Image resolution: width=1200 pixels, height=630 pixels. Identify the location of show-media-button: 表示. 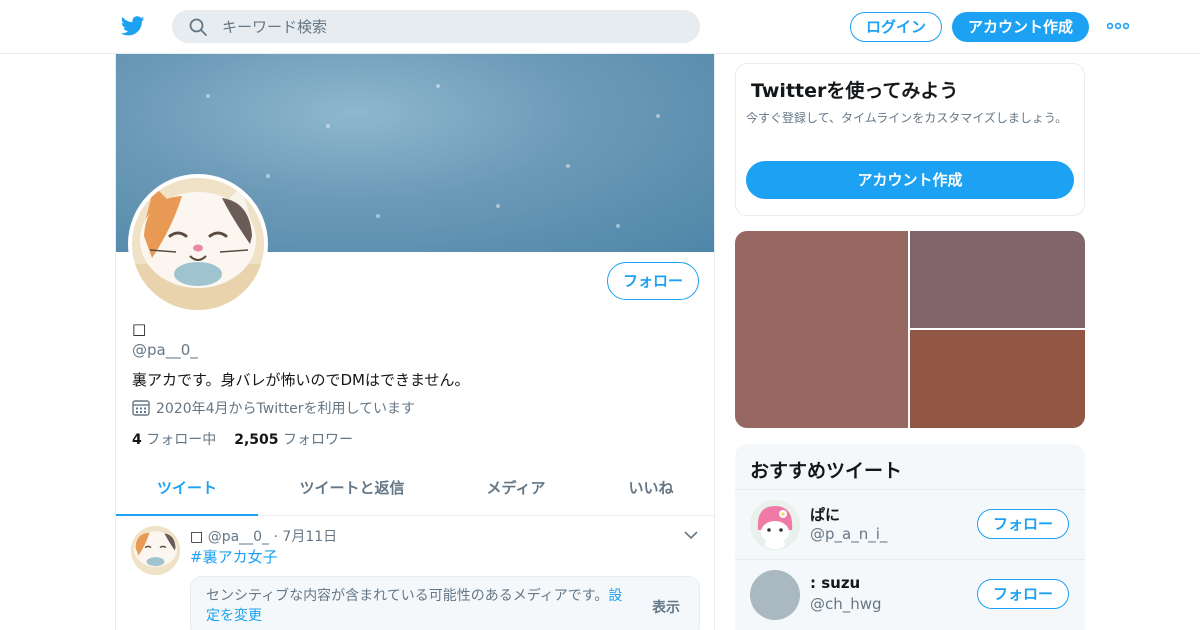
(666, 607).